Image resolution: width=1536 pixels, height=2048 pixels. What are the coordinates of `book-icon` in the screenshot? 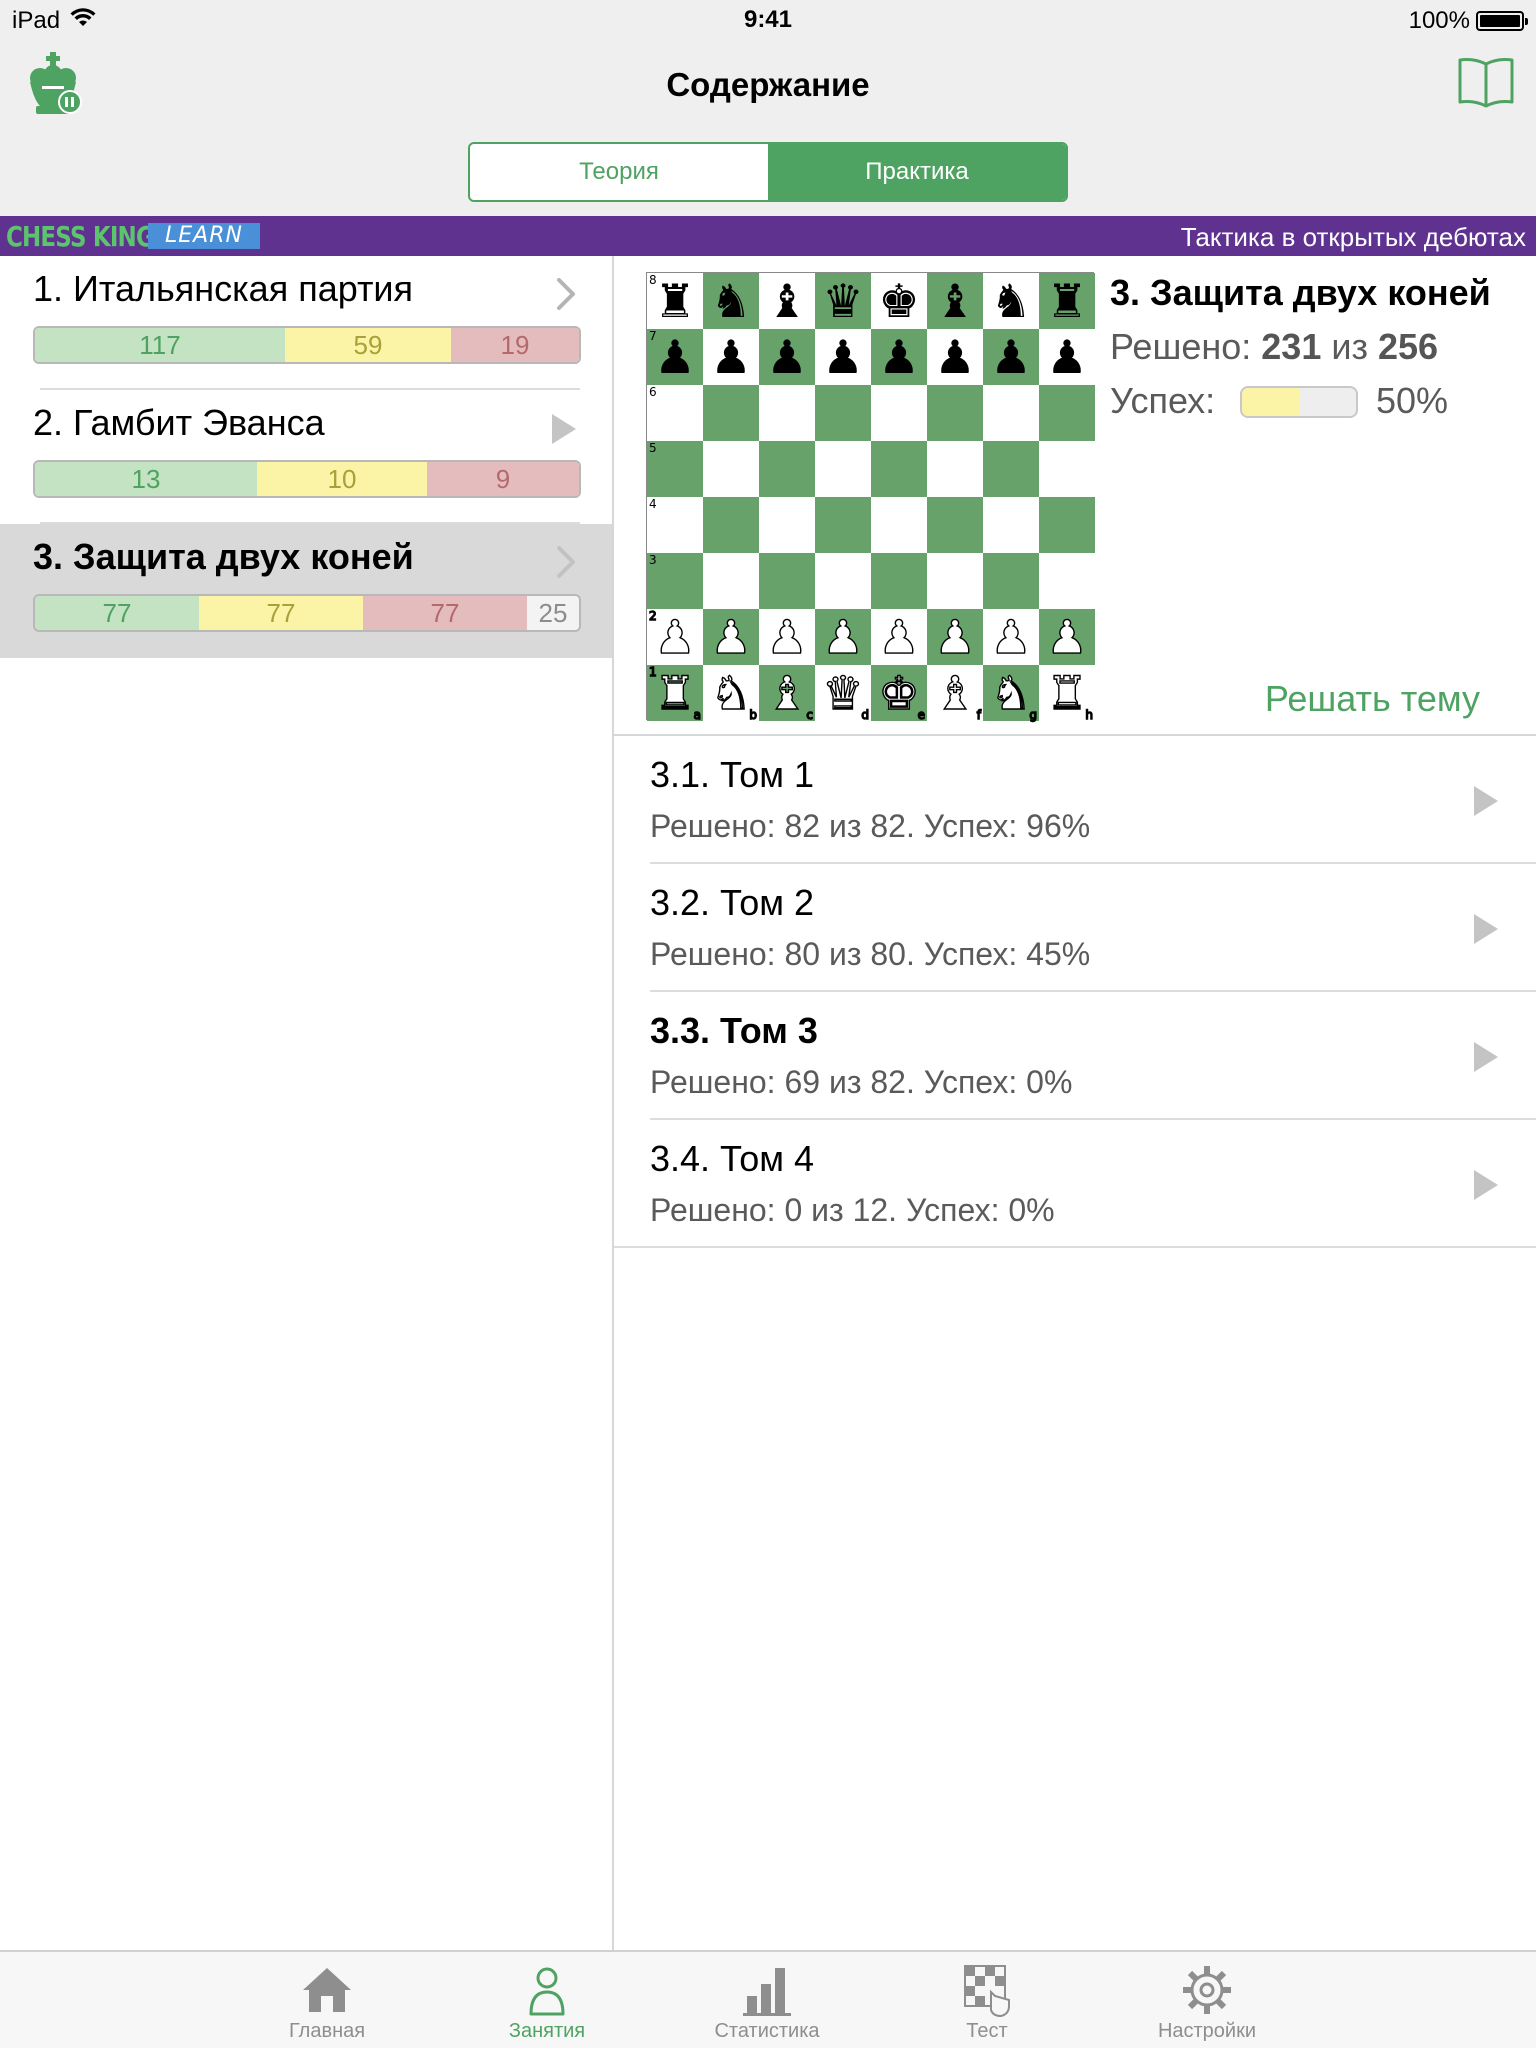 It's located at (1486, 82).